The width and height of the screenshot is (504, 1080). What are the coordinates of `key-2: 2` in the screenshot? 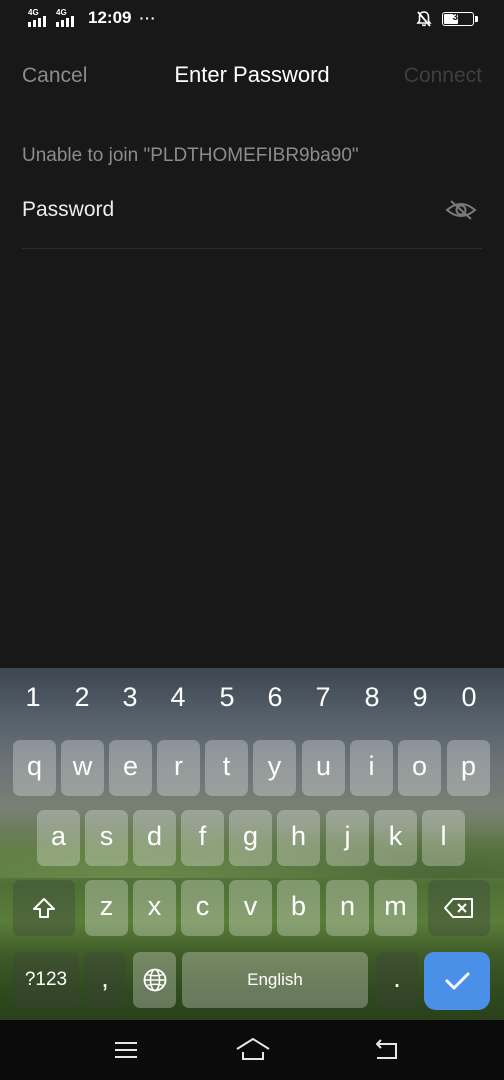 It's located at (82, 697).